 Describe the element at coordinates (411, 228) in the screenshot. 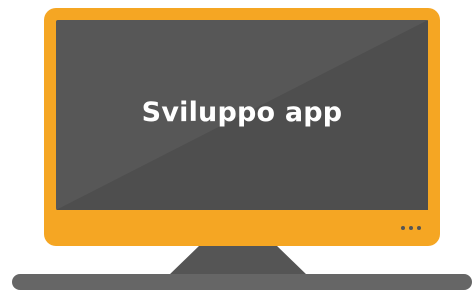

I see `more-dots-icon` at that location.